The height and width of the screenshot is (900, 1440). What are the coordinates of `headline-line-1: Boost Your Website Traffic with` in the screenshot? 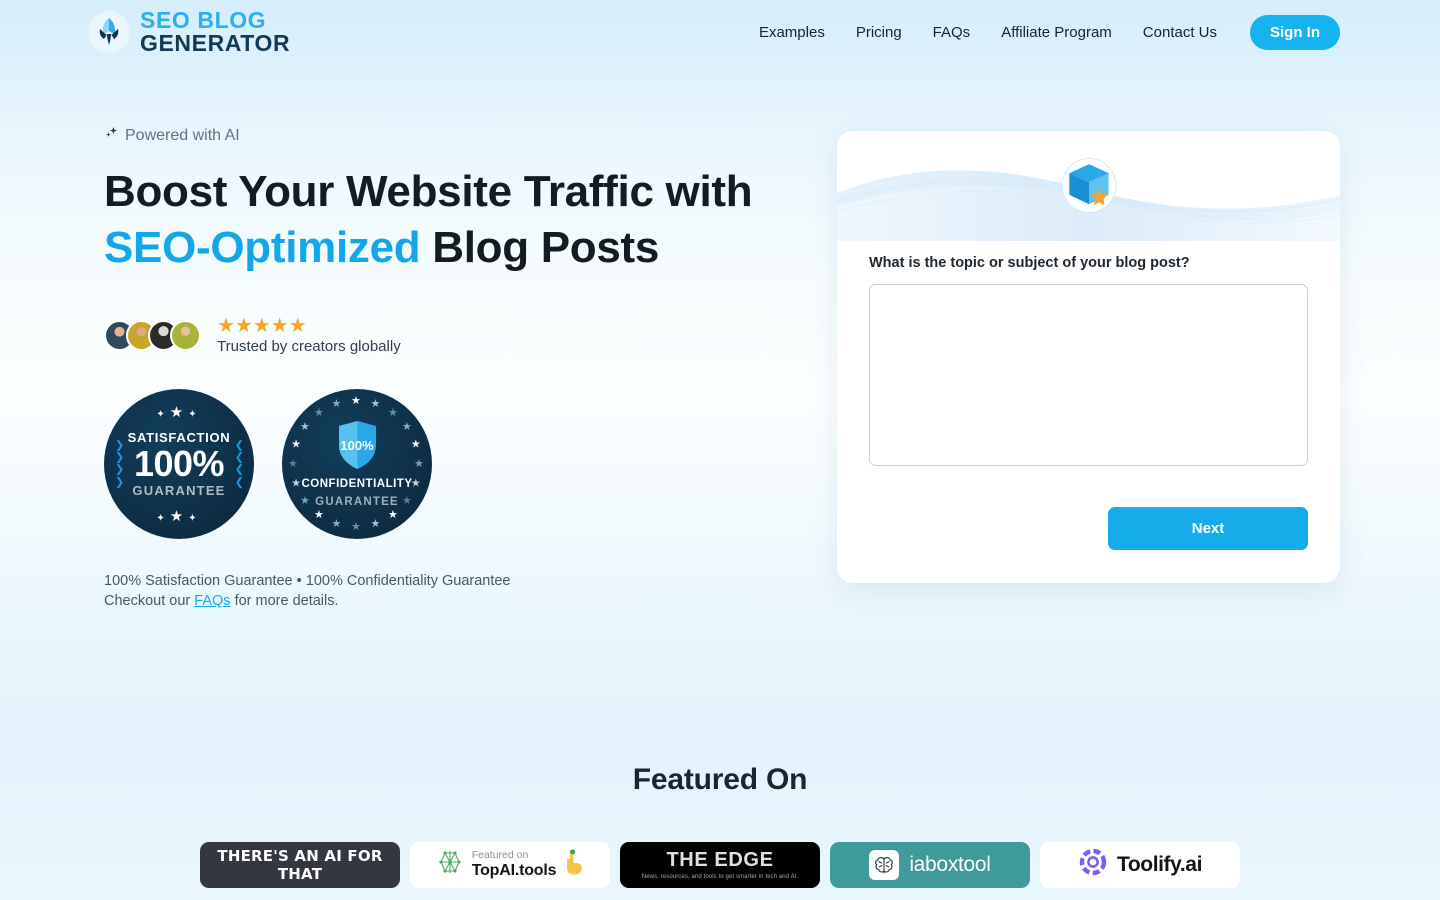 It's located at (428, 191).